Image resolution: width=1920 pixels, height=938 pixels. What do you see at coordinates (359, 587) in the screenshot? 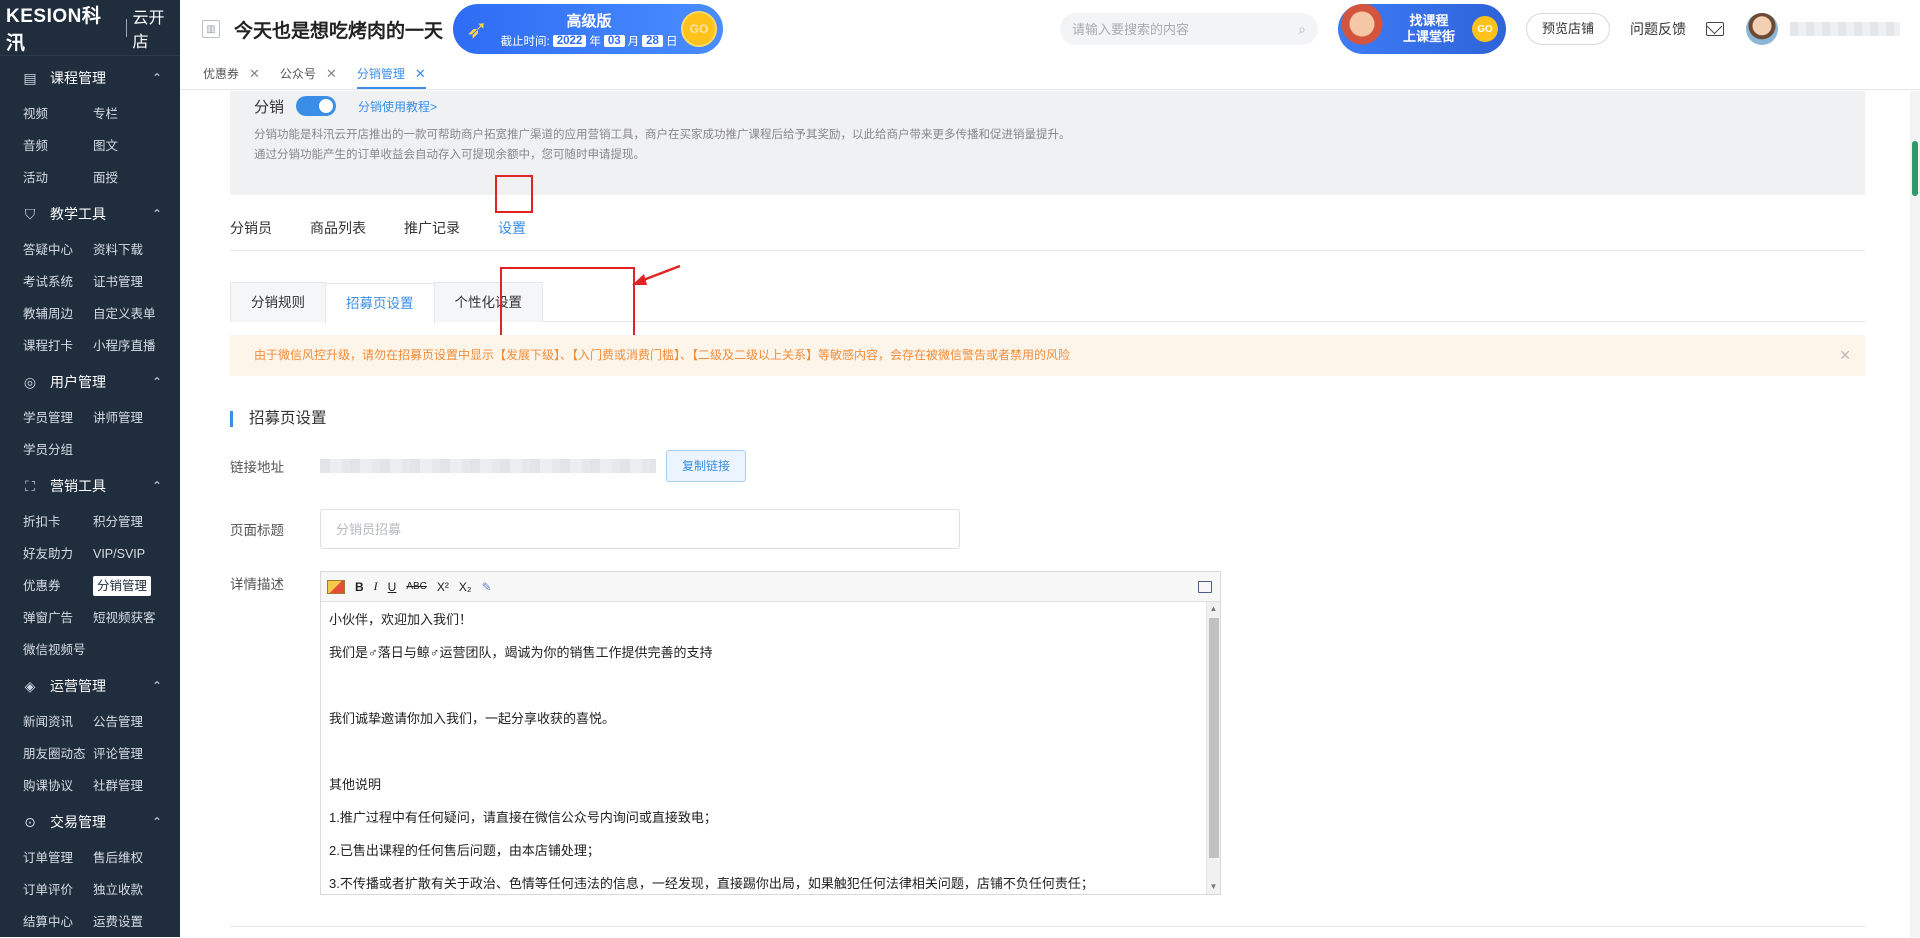
I see `bold-button: B` at bounding box center [359, 587].